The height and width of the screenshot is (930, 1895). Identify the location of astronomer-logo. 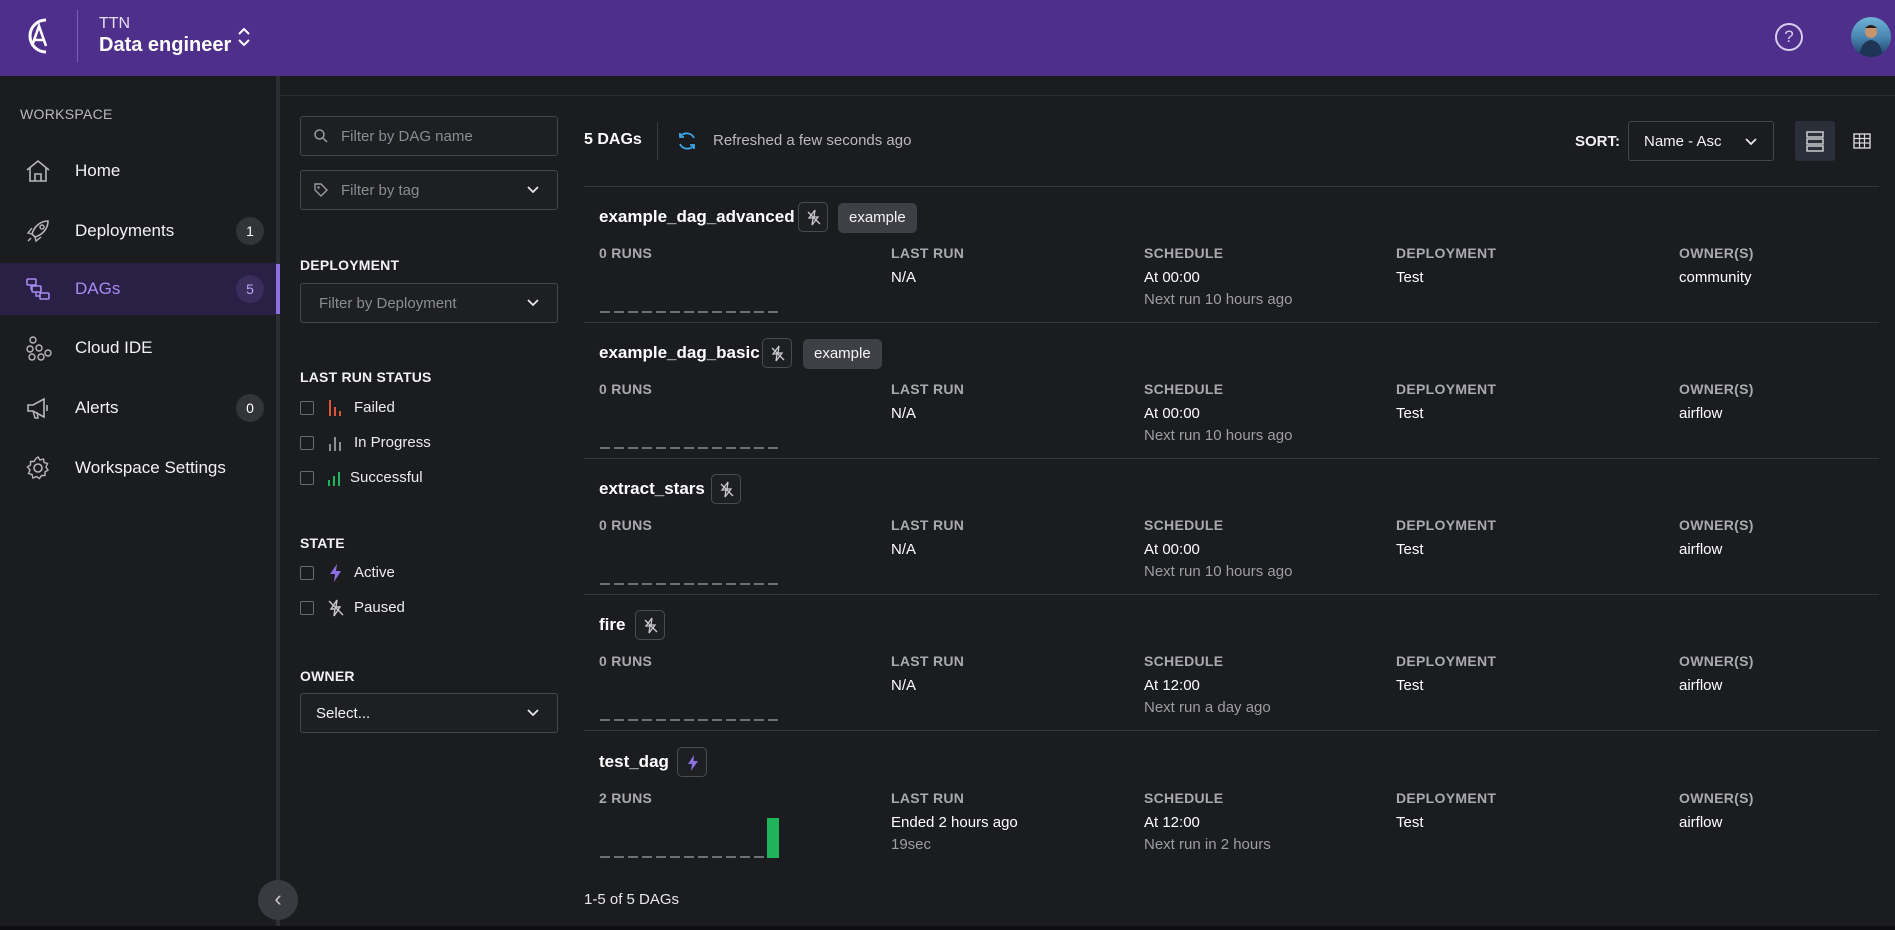
(38, 36).